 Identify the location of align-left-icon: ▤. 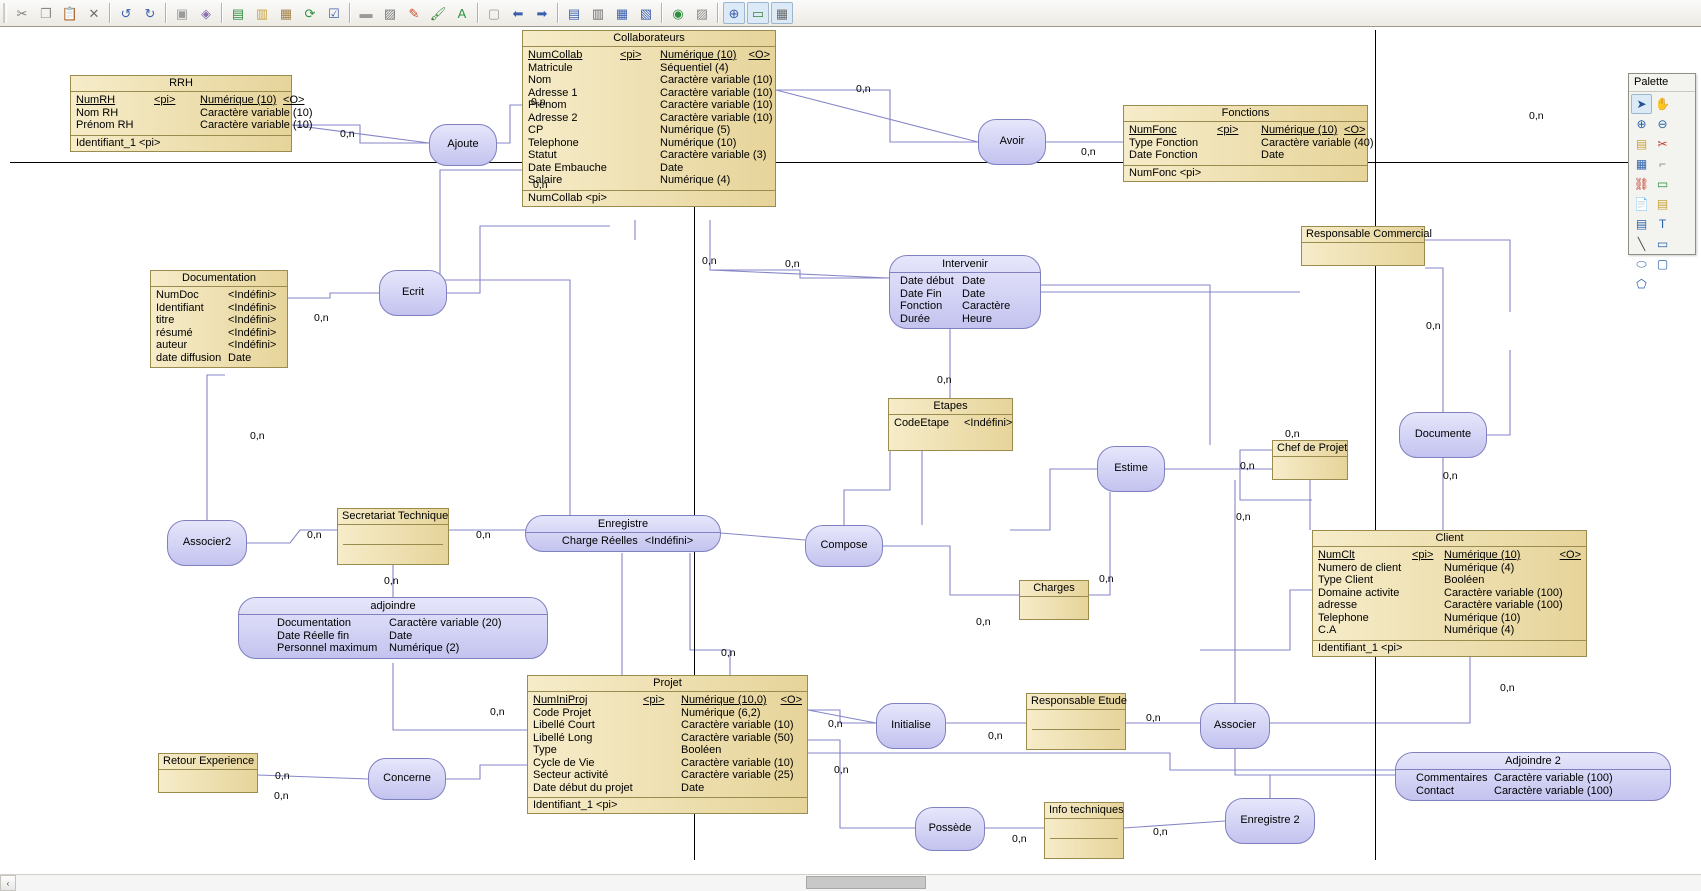
(574, 13).